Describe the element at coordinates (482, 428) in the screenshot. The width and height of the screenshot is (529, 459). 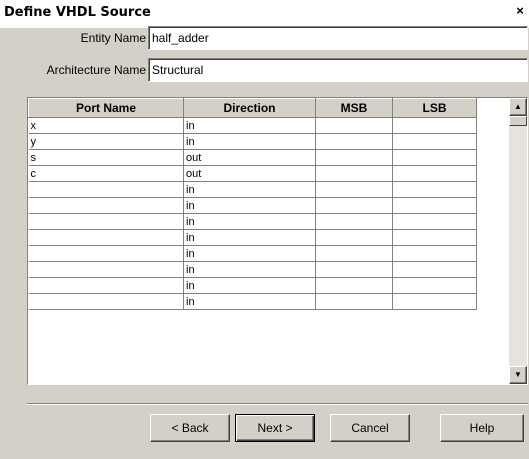
I see `help-button: Help` at that location.